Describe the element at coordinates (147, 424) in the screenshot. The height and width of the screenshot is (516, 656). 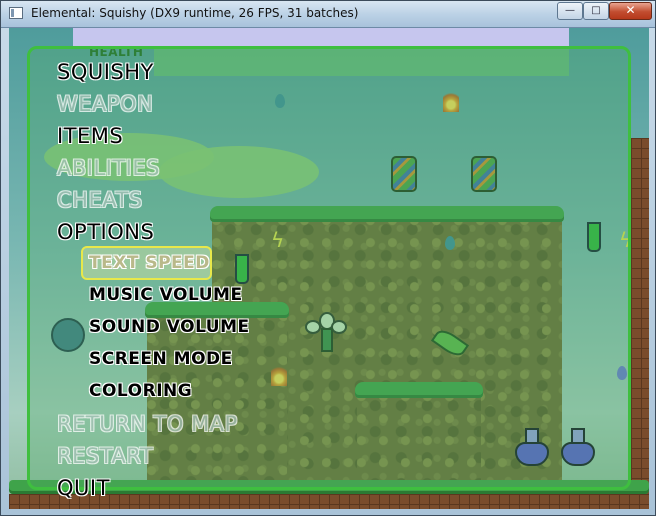
I see `menu-item-return-to-map: RETURN TO MAP` at that location.